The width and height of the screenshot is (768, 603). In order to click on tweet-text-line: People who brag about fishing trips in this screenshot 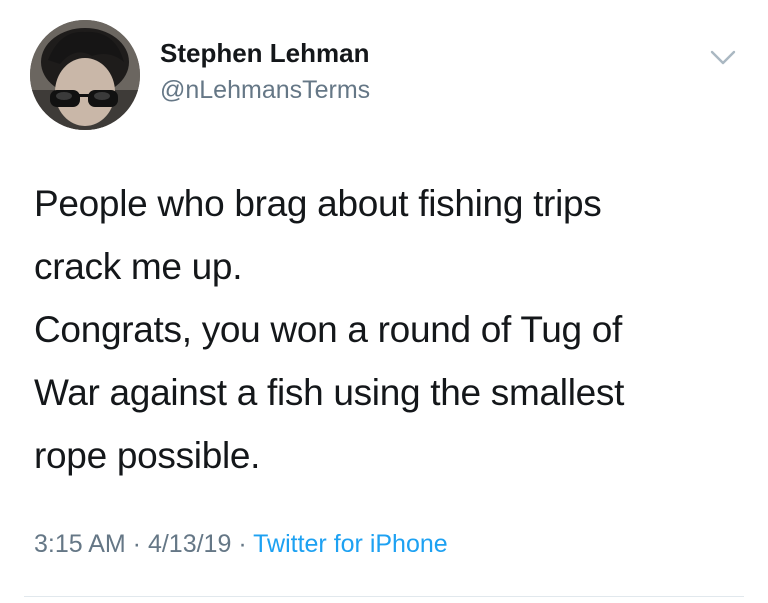, I will do `click(318, 203)`.